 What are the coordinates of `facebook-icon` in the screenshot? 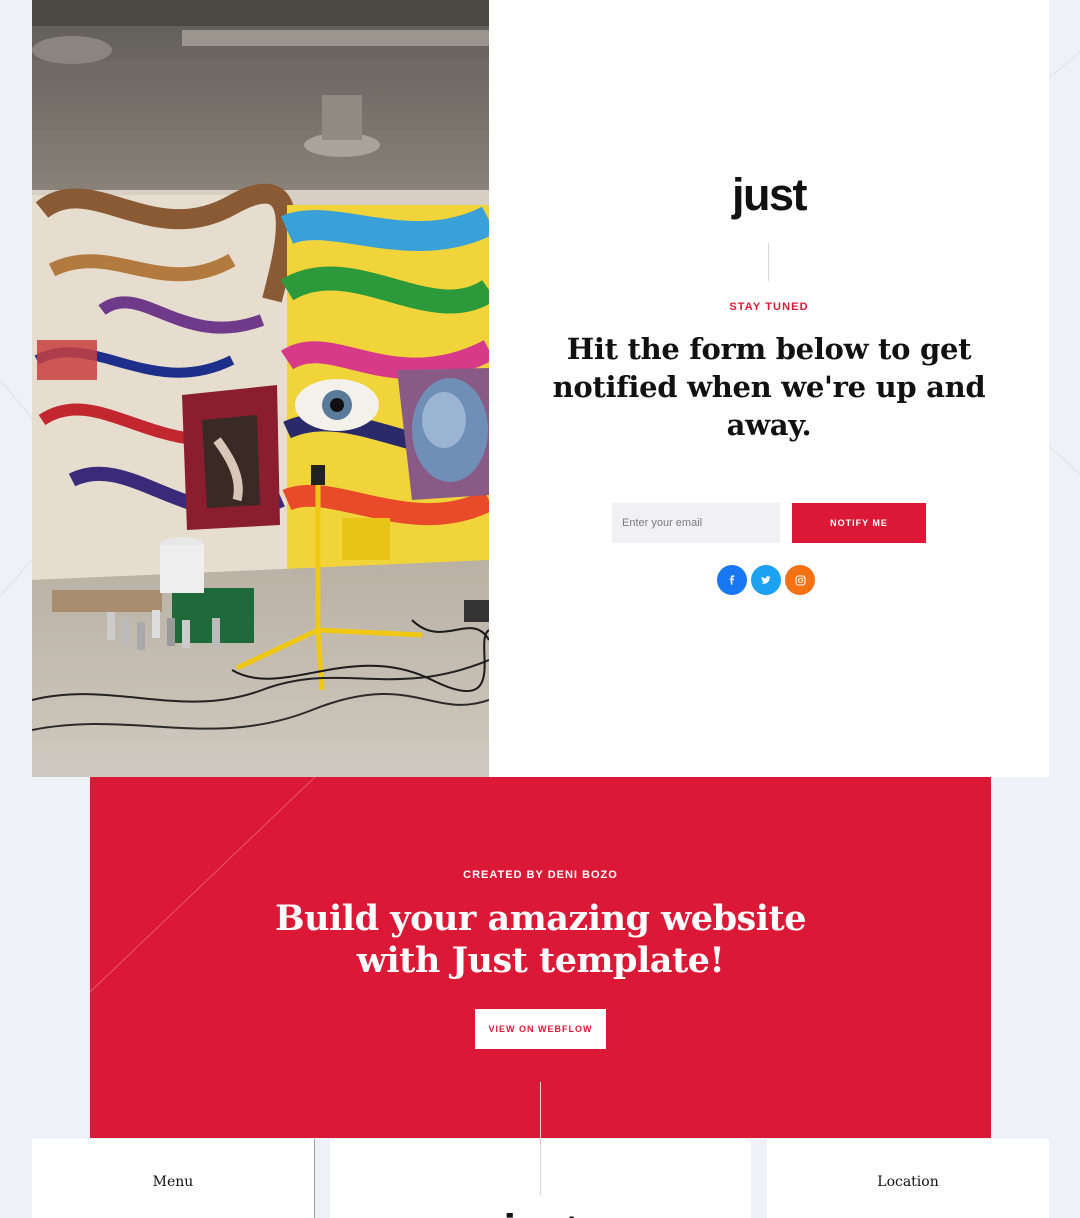 It's located at (732, 580).